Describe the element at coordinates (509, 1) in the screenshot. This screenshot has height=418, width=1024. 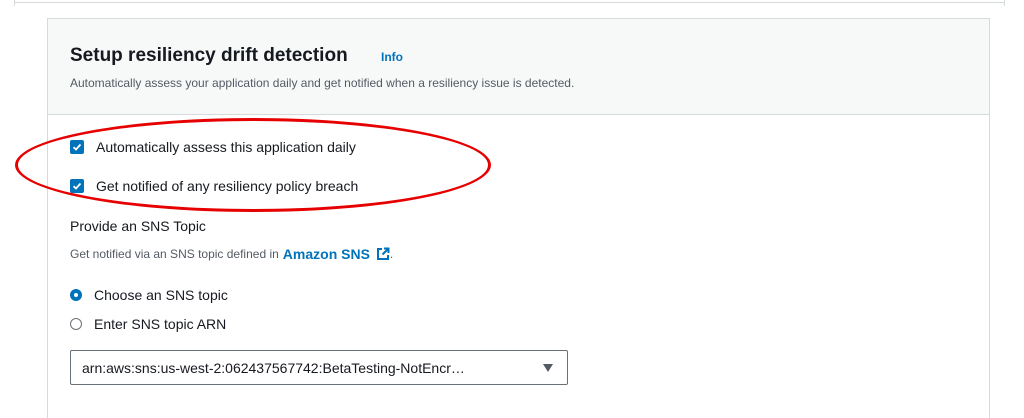
I see `top-divider` at that location.